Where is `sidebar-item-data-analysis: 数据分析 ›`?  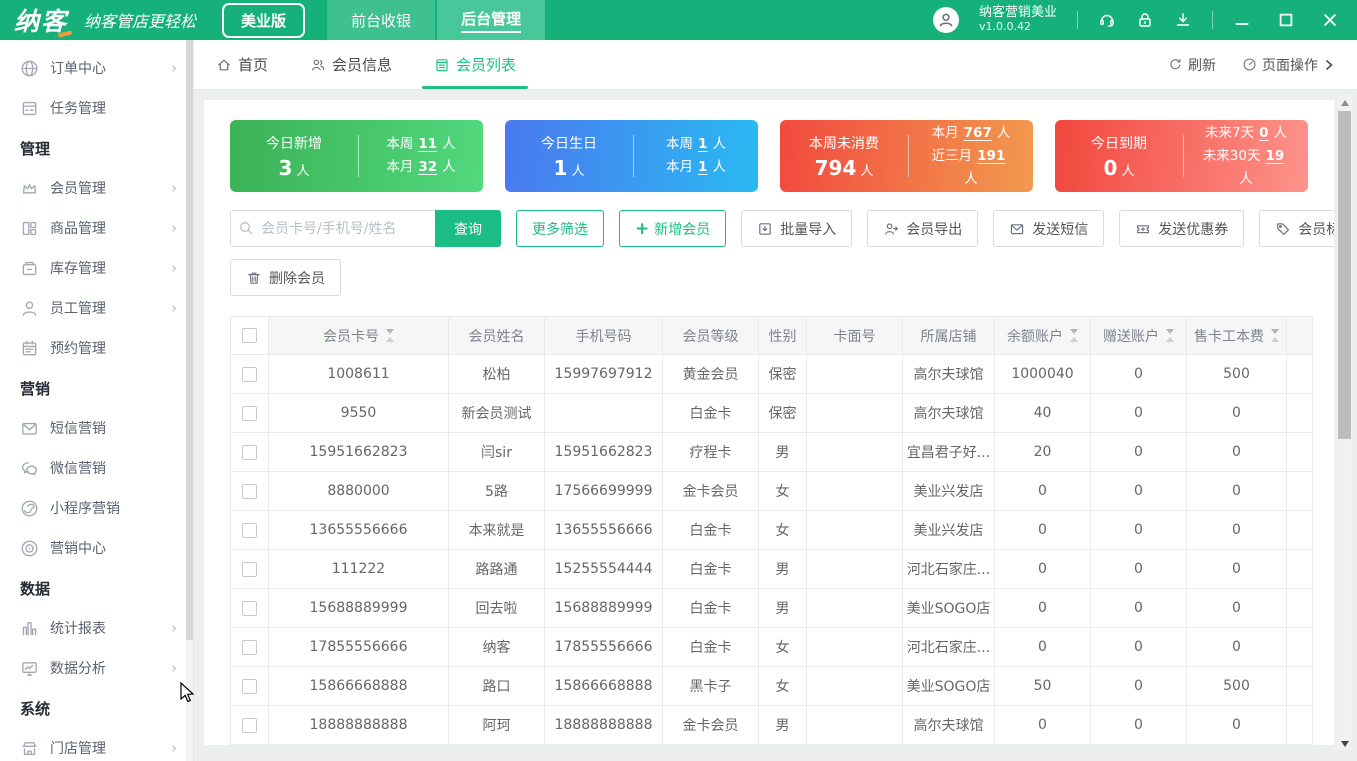 sidebar-item-data-analysis: 数据分析 › is located at coordinates (96, 668).